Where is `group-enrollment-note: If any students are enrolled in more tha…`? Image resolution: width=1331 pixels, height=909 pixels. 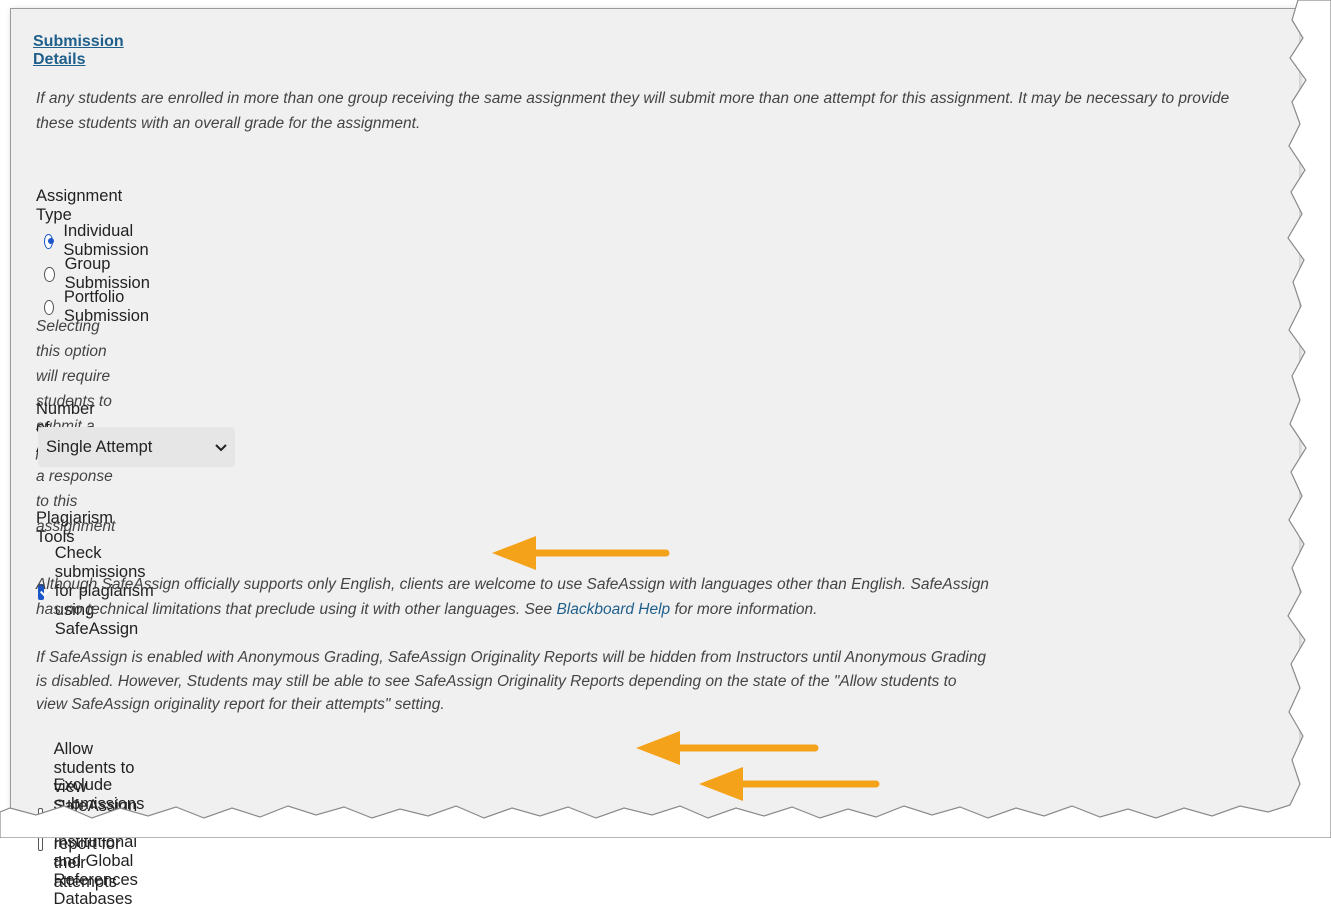 group-enrollment-note: If any students are enrolled in more tha… is located at coordinates (633, 111).